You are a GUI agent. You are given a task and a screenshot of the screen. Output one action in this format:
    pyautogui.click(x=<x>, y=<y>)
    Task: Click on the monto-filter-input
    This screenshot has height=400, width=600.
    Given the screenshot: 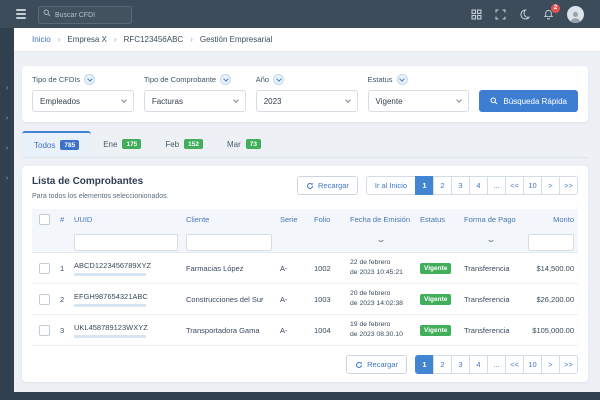 What is the action you would take?
    pyautogui.click(x=551, y=242)
    